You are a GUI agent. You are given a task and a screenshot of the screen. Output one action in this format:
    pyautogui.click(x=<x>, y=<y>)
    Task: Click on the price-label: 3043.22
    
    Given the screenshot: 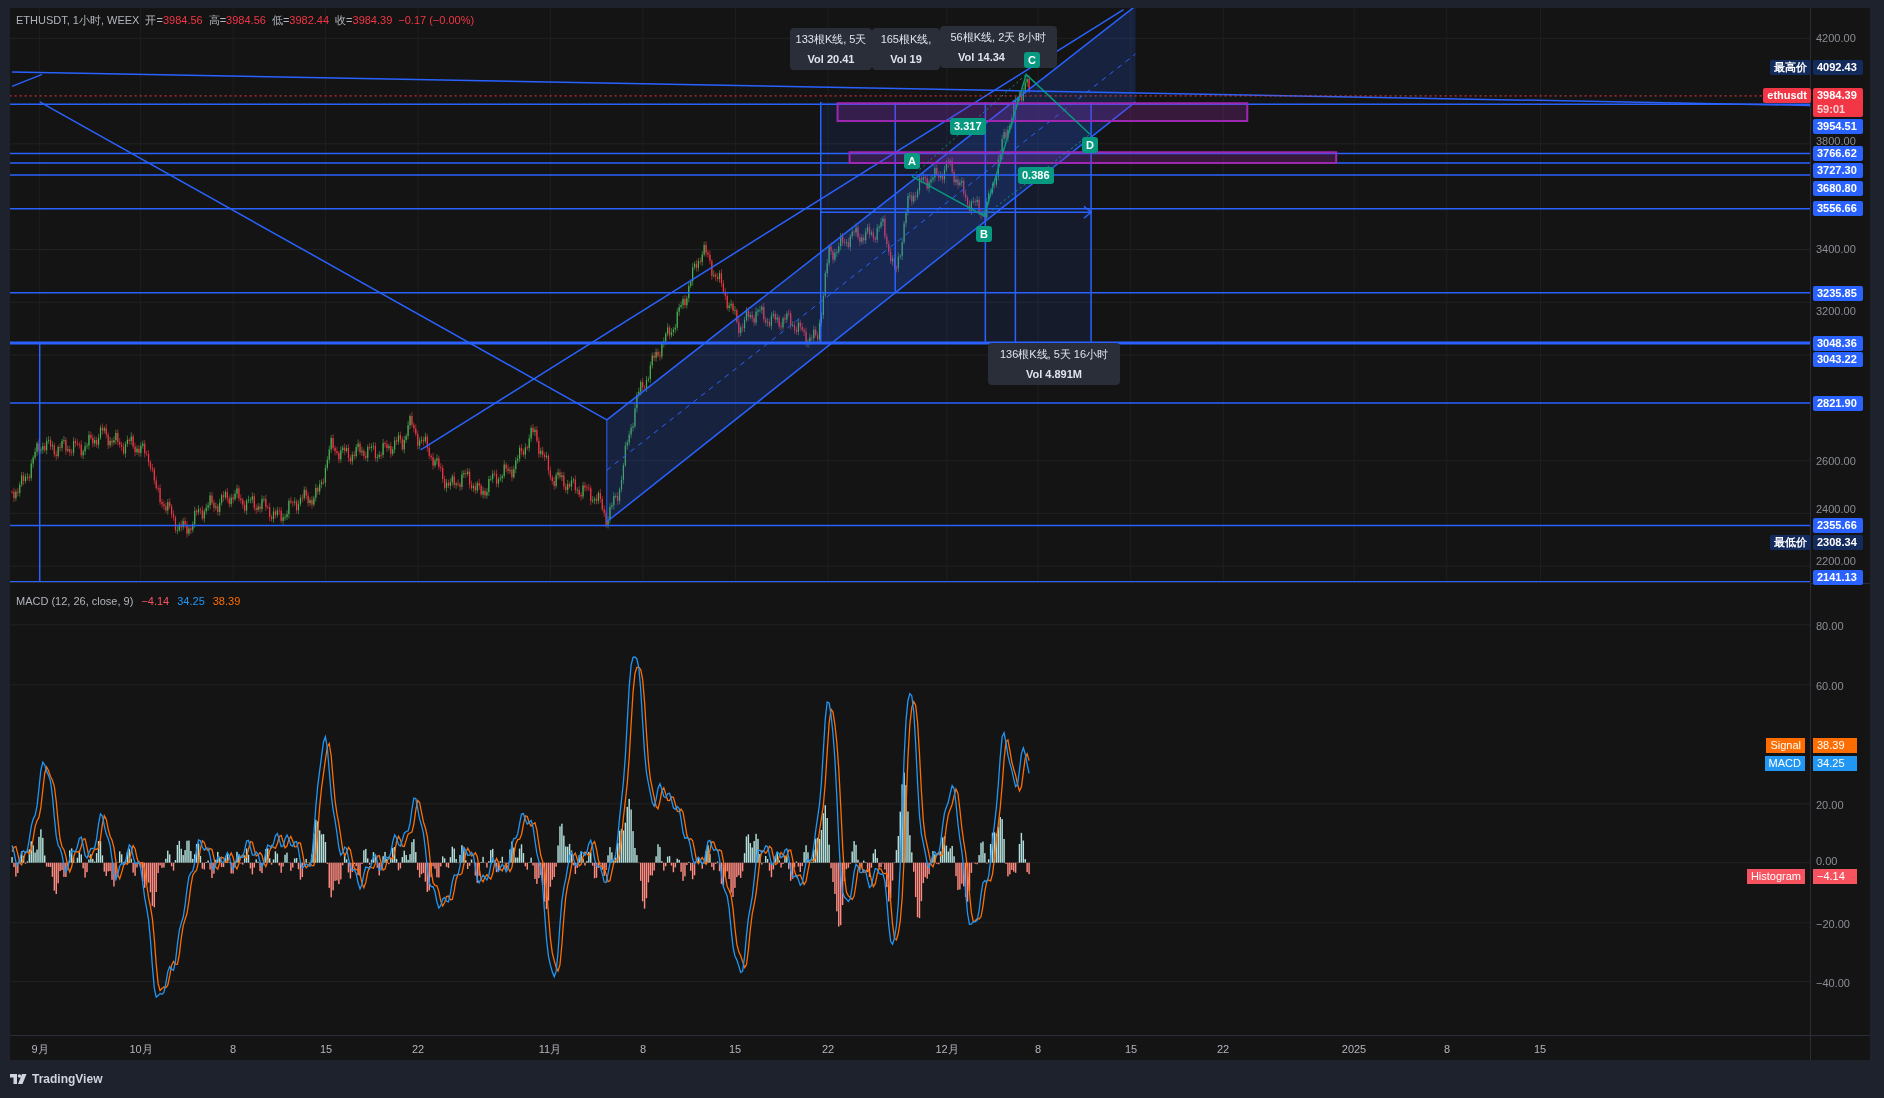 What is the action you would take?
    pyautogui.click(x=1838, y=359)
    